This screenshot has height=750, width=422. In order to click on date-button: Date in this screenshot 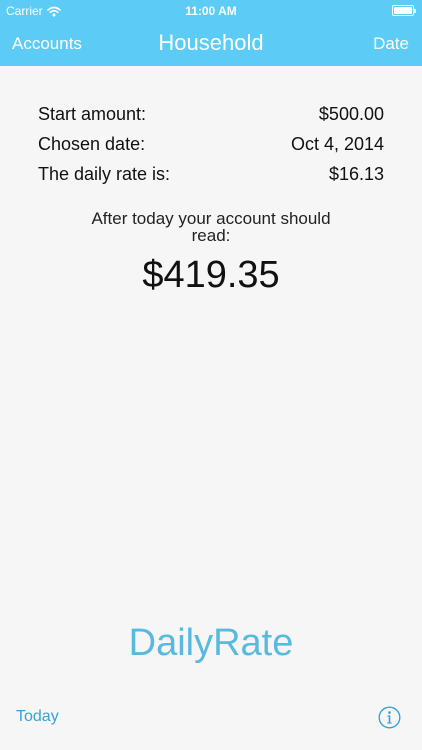, I will do `click(391, 44)`.